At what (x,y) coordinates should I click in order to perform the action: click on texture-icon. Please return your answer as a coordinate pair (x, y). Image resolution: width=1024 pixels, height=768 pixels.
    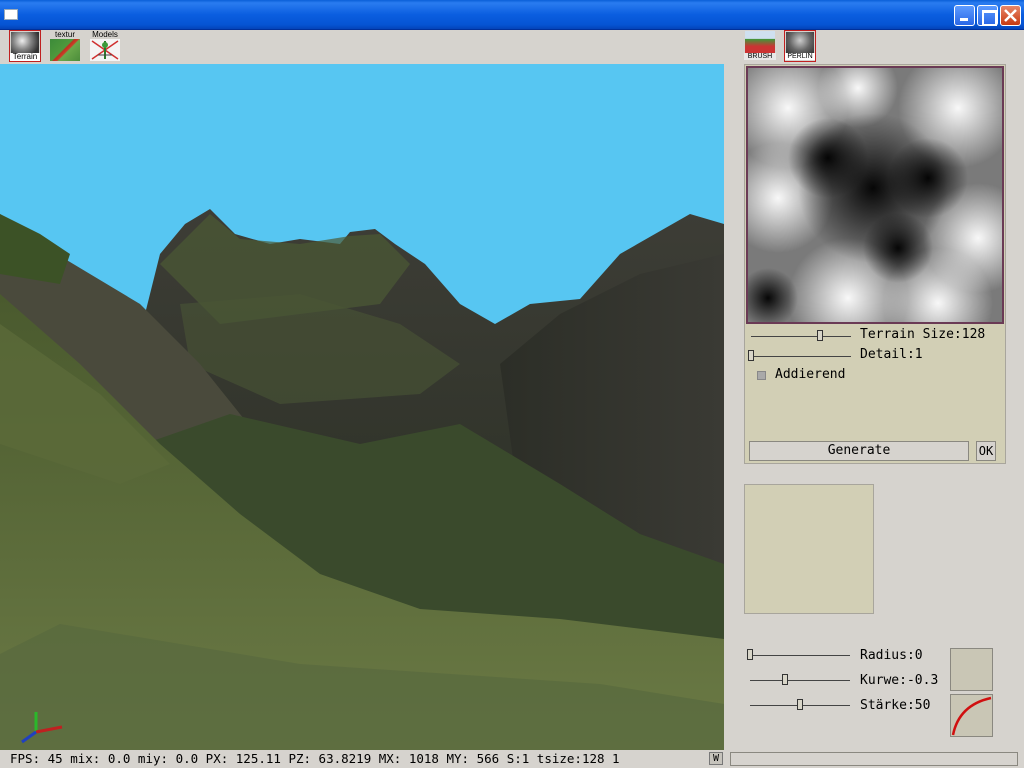
    Looking at the image, I should click on (65, 50).